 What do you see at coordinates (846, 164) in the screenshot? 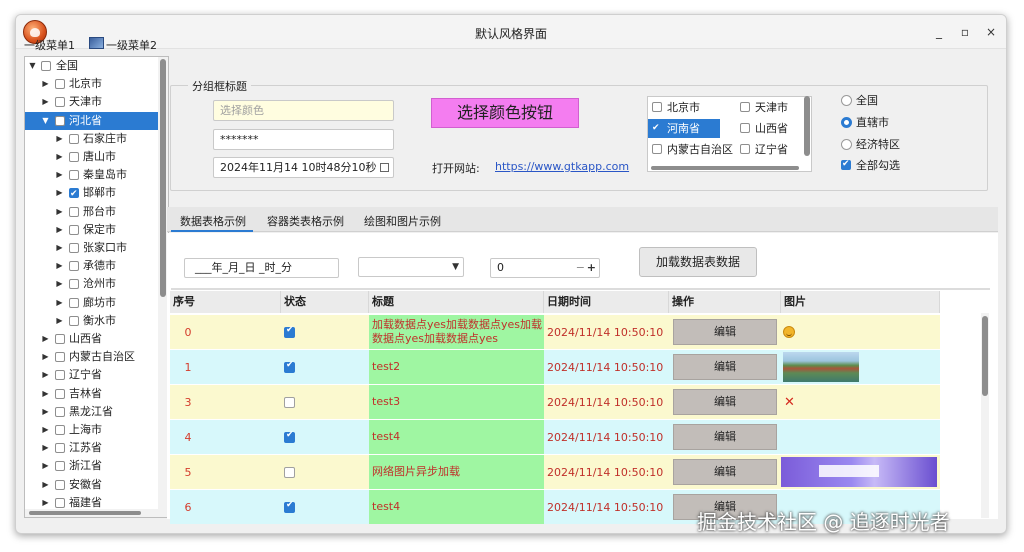
I see `select-all-check` at bounding box center [846, 164].